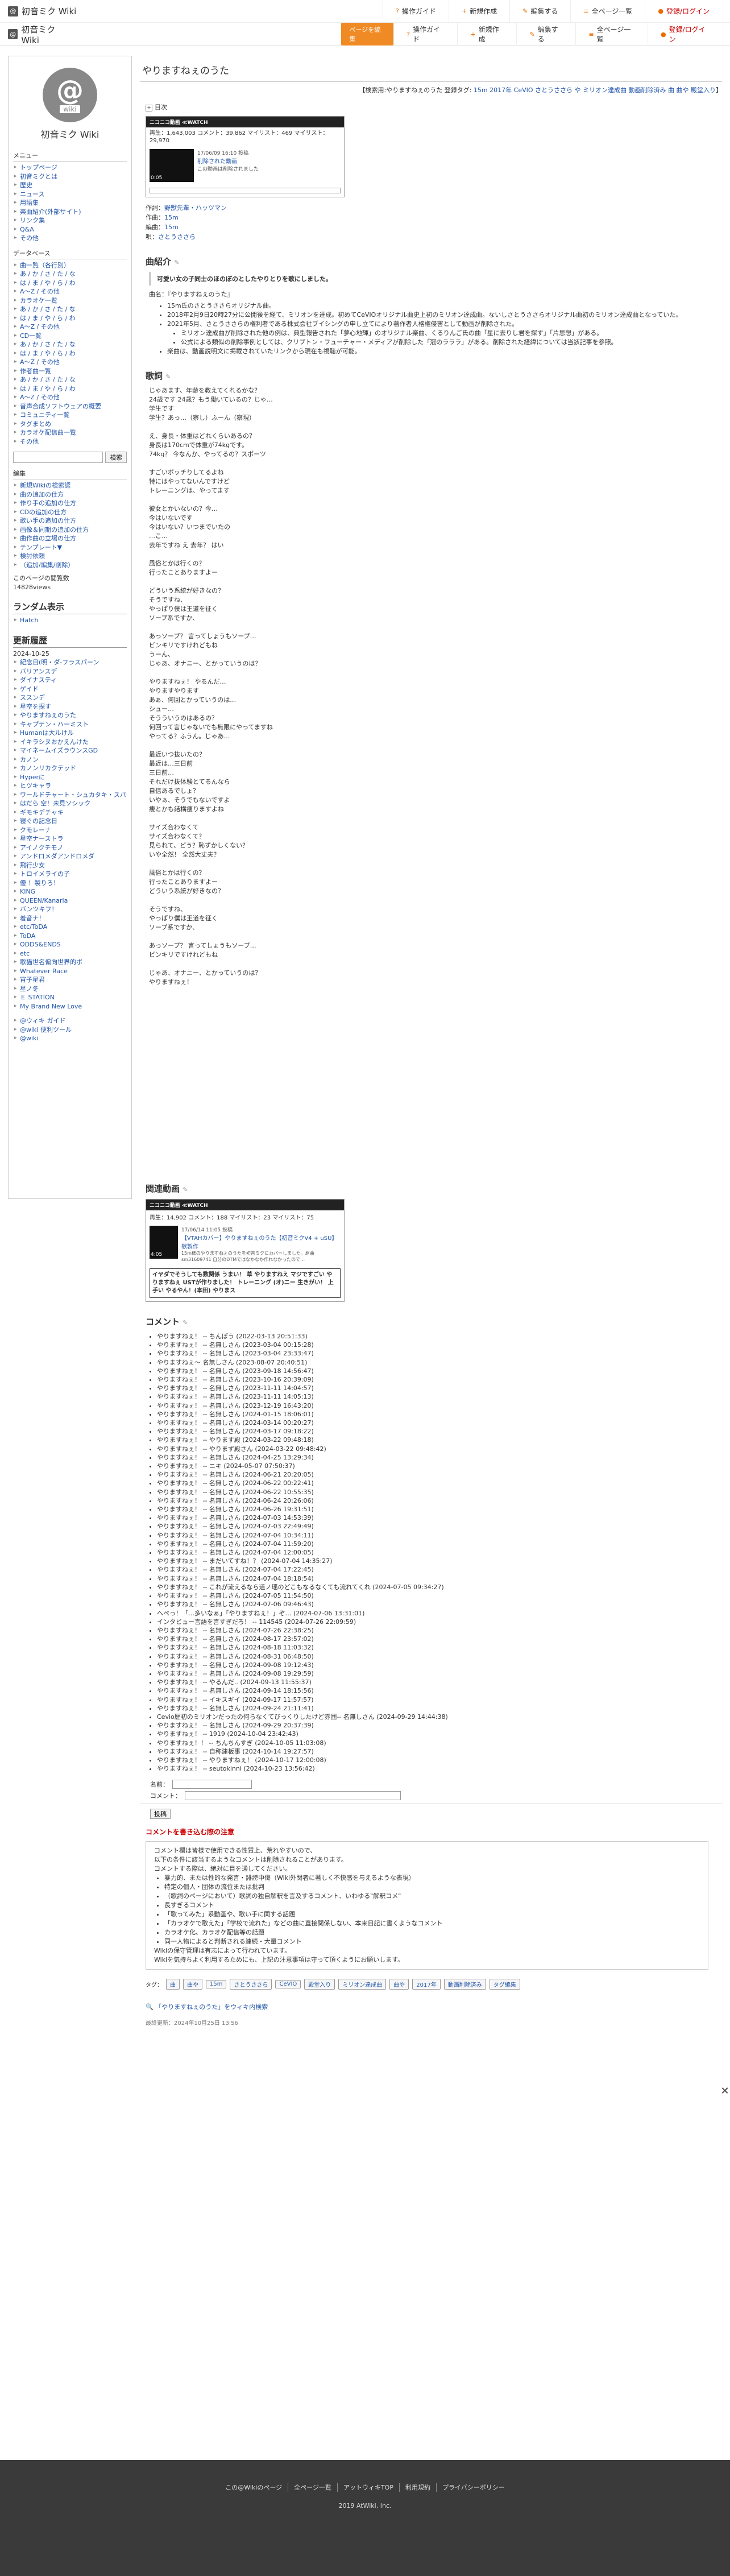  What do you see at coordinates (70, 185) in the screenshot?
I see `sidebar-menu-item: 歴史` at bounding box center [70, 185].